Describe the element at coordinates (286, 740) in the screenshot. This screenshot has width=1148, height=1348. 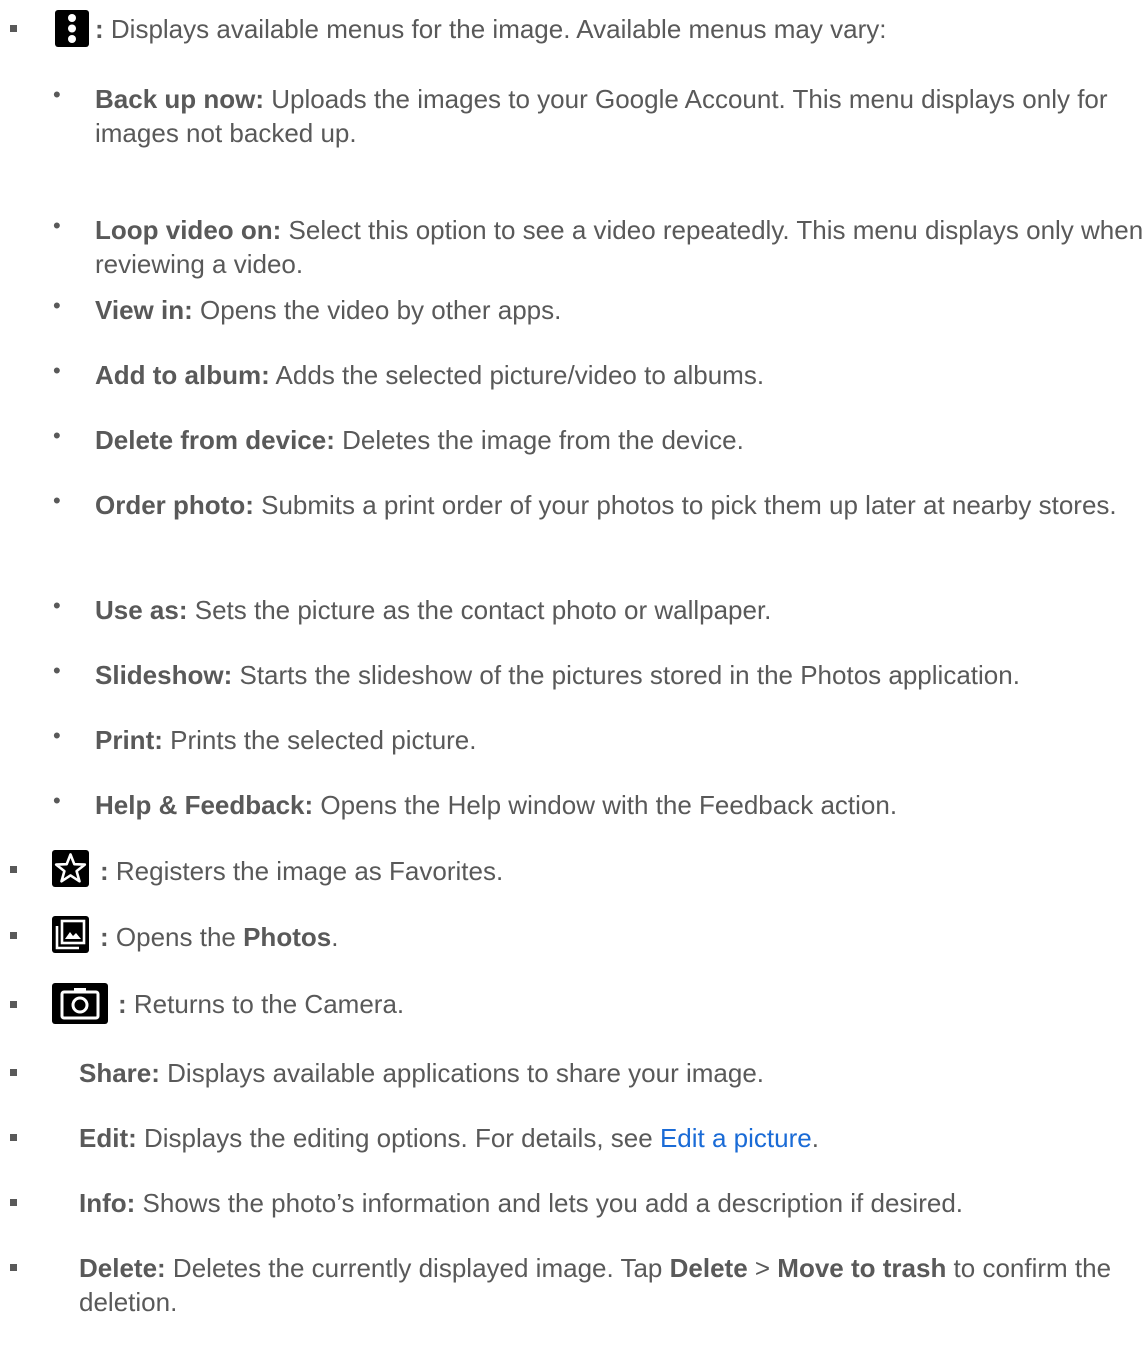
I see `submenu-text: Print: Prints the selected picture.` at that location.